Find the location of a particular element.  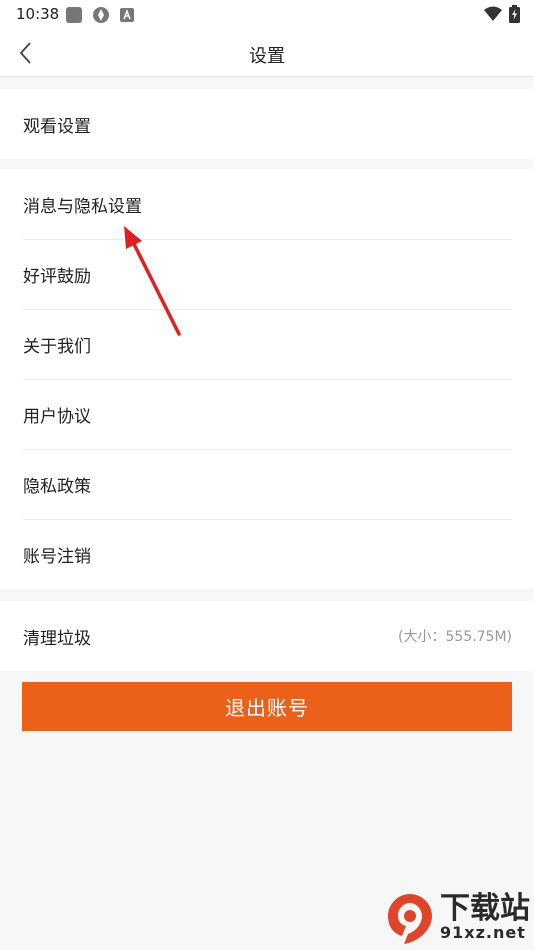

wifi-icon is located at coordinates (493, 13).